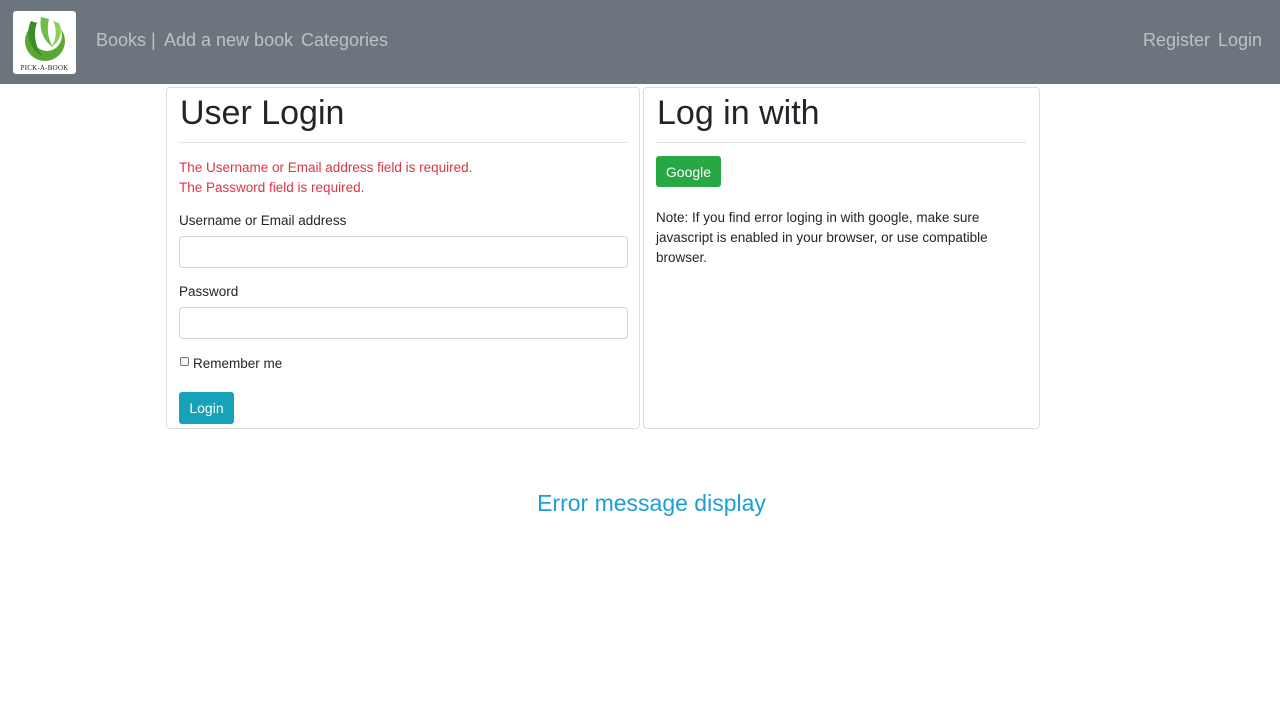 This screenshot has height=720, width=1280. What do you see at coordinates (263, 220) in the screenshot?
I see `username-label: Username or Email address` at bounding box center [263, 220].